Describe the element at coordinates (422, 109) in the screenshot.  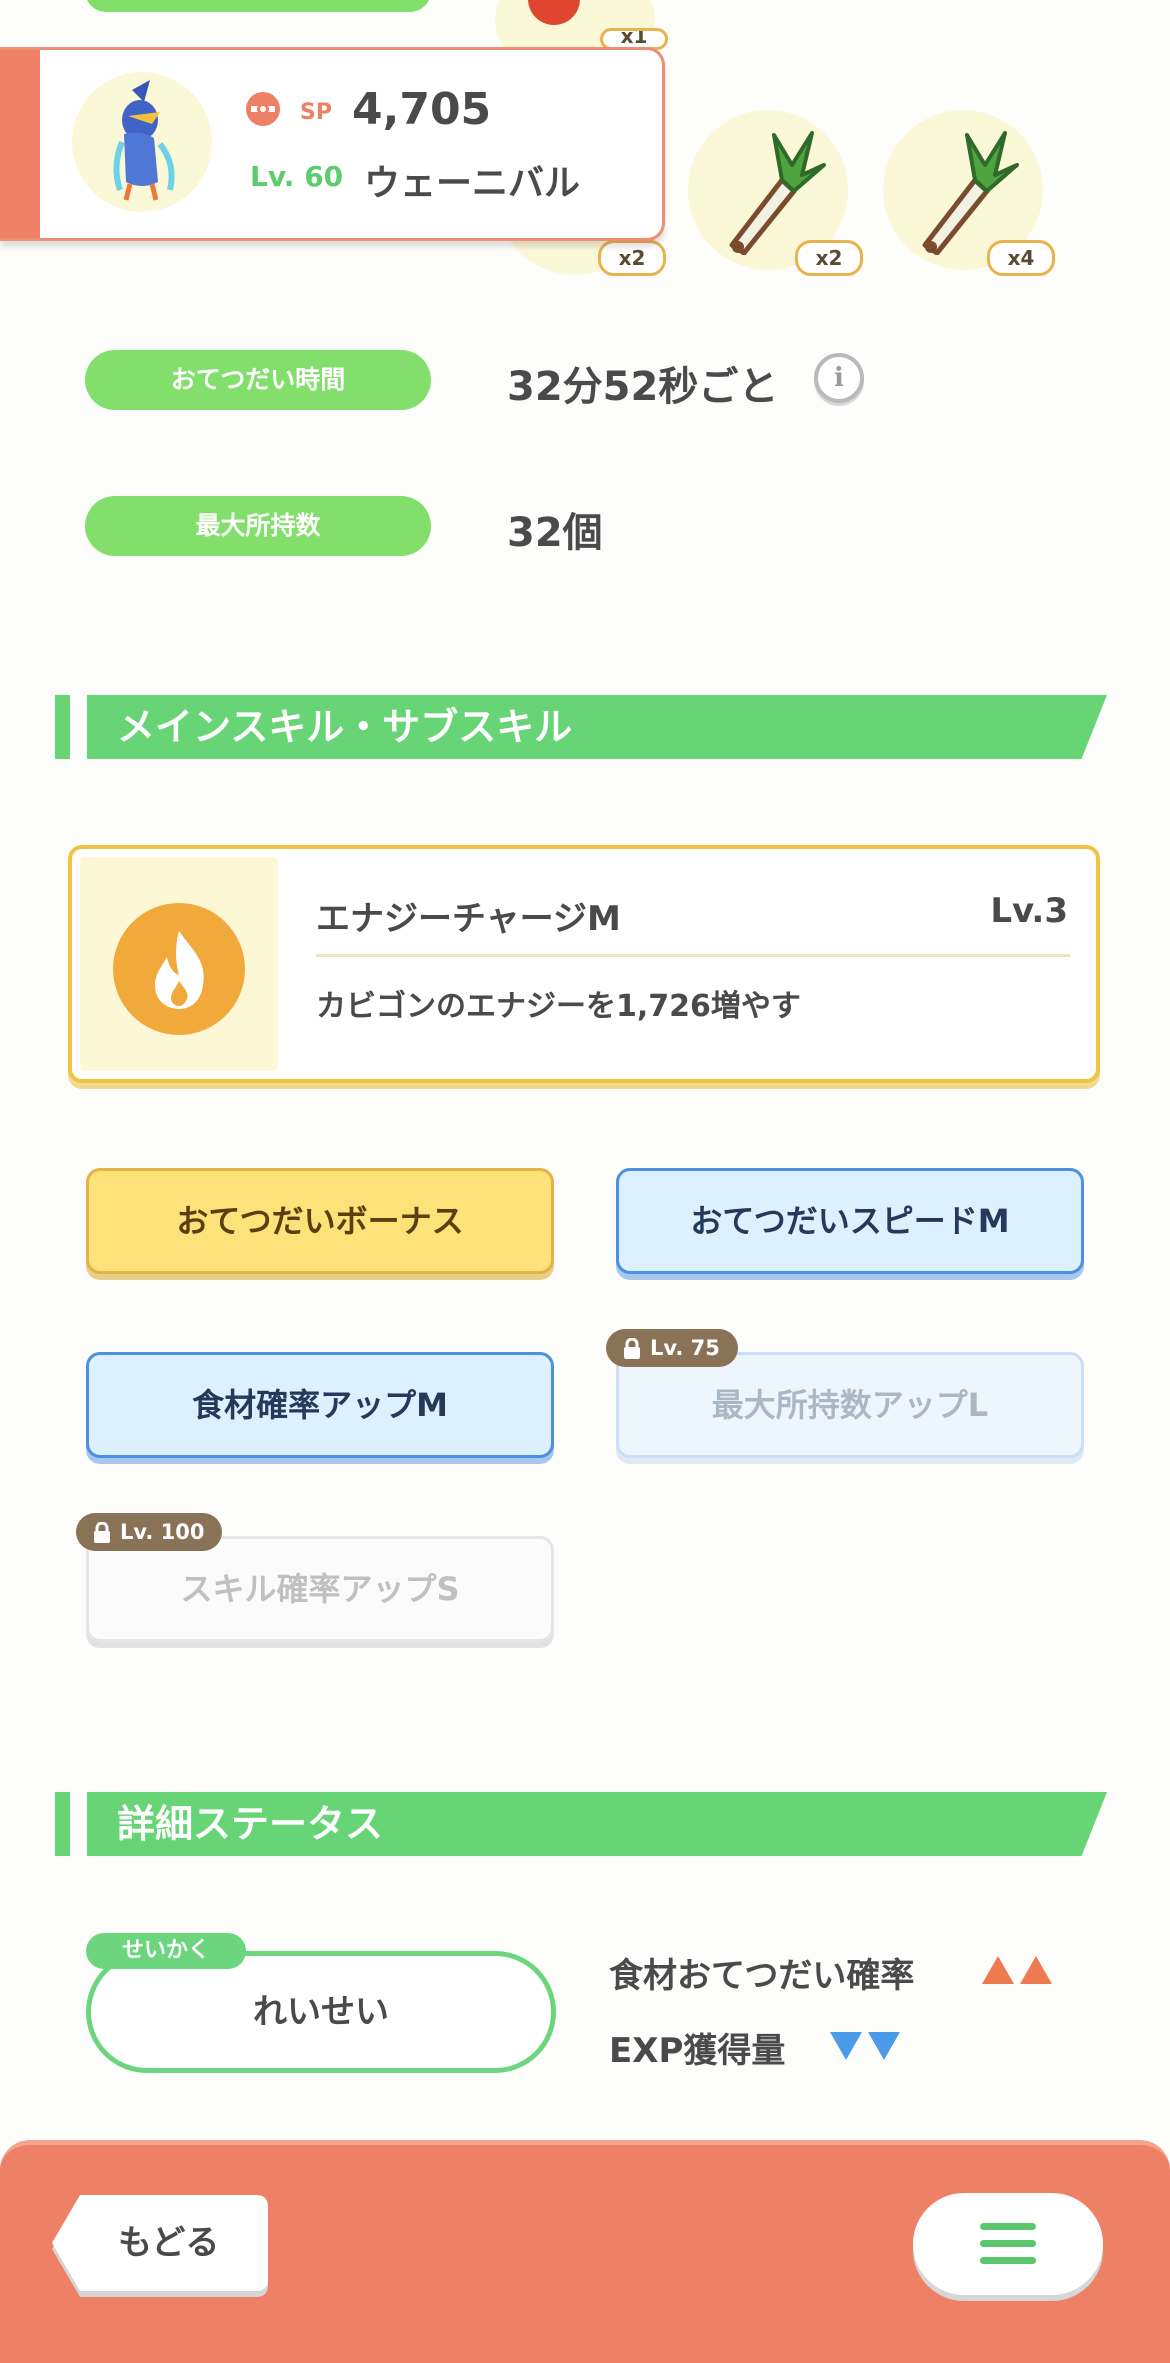
I see `sp-value: 4,705` at that location.